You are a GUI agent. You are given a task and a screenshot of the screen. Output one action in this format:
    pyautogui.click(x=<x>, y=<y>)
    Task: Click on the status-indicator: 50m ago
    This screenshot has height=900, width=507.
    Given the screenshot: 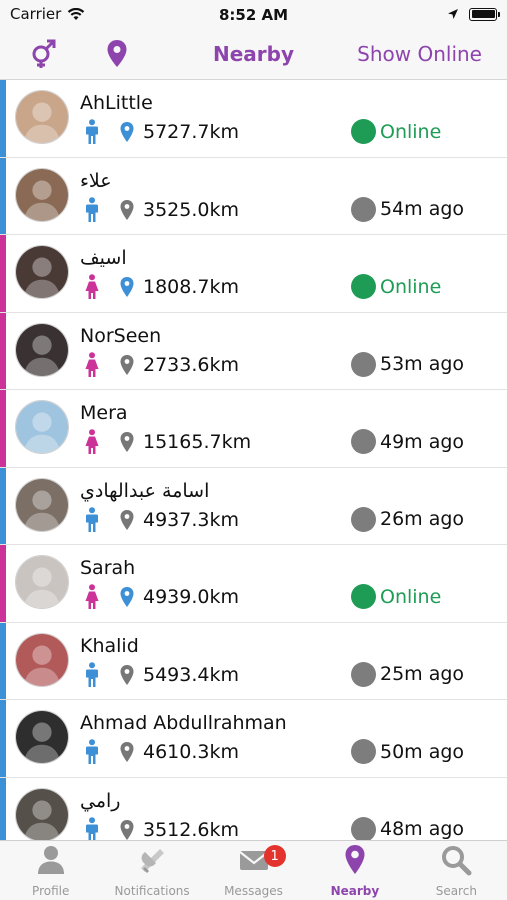 What is the action you would take?
    pyautogui.click(x=407, y=751)
    